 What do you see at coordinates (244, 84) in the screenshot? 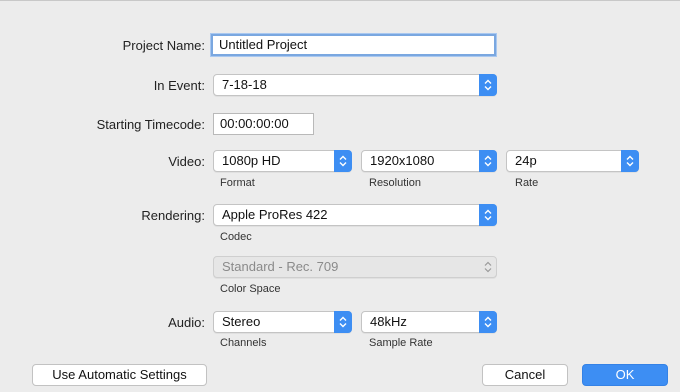
I see `in-event-value: 7-18-18` at bounding box center [244, 84].